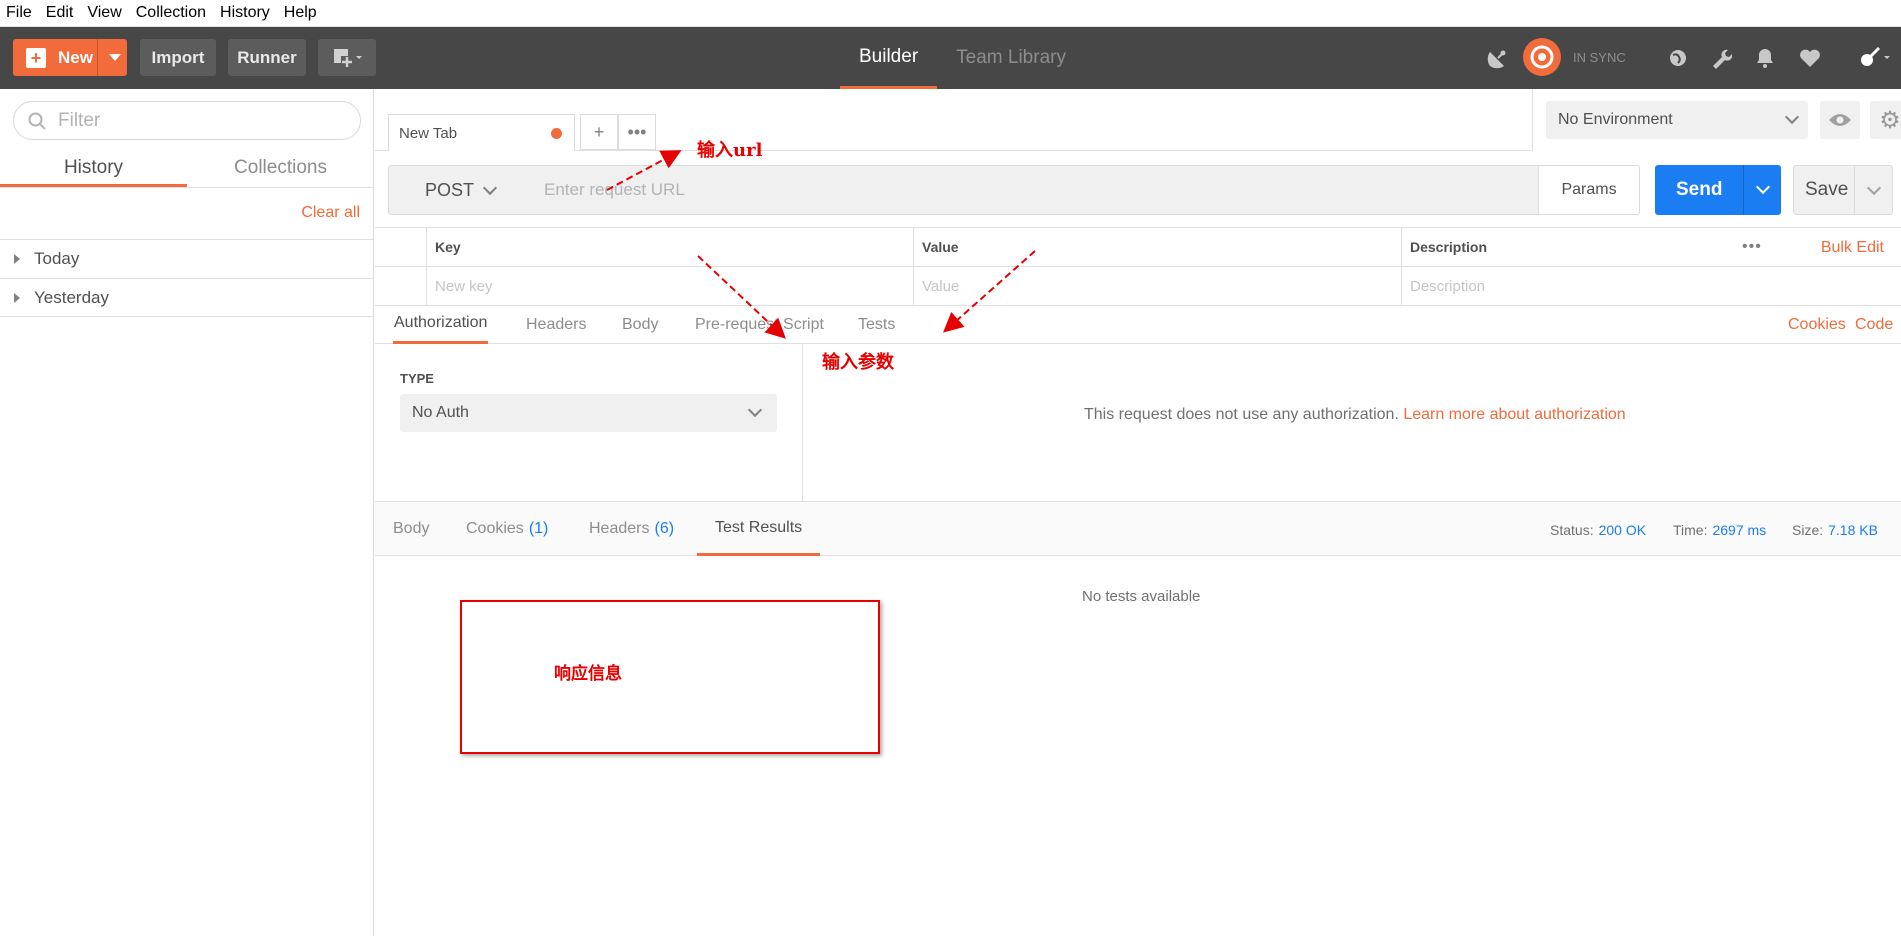 The width and height of the screenshot is (1901, 936). Describe the element at coordinates (1763, 187) in the screenshot. I see `send-dropdown-chevron-icon` at that location.